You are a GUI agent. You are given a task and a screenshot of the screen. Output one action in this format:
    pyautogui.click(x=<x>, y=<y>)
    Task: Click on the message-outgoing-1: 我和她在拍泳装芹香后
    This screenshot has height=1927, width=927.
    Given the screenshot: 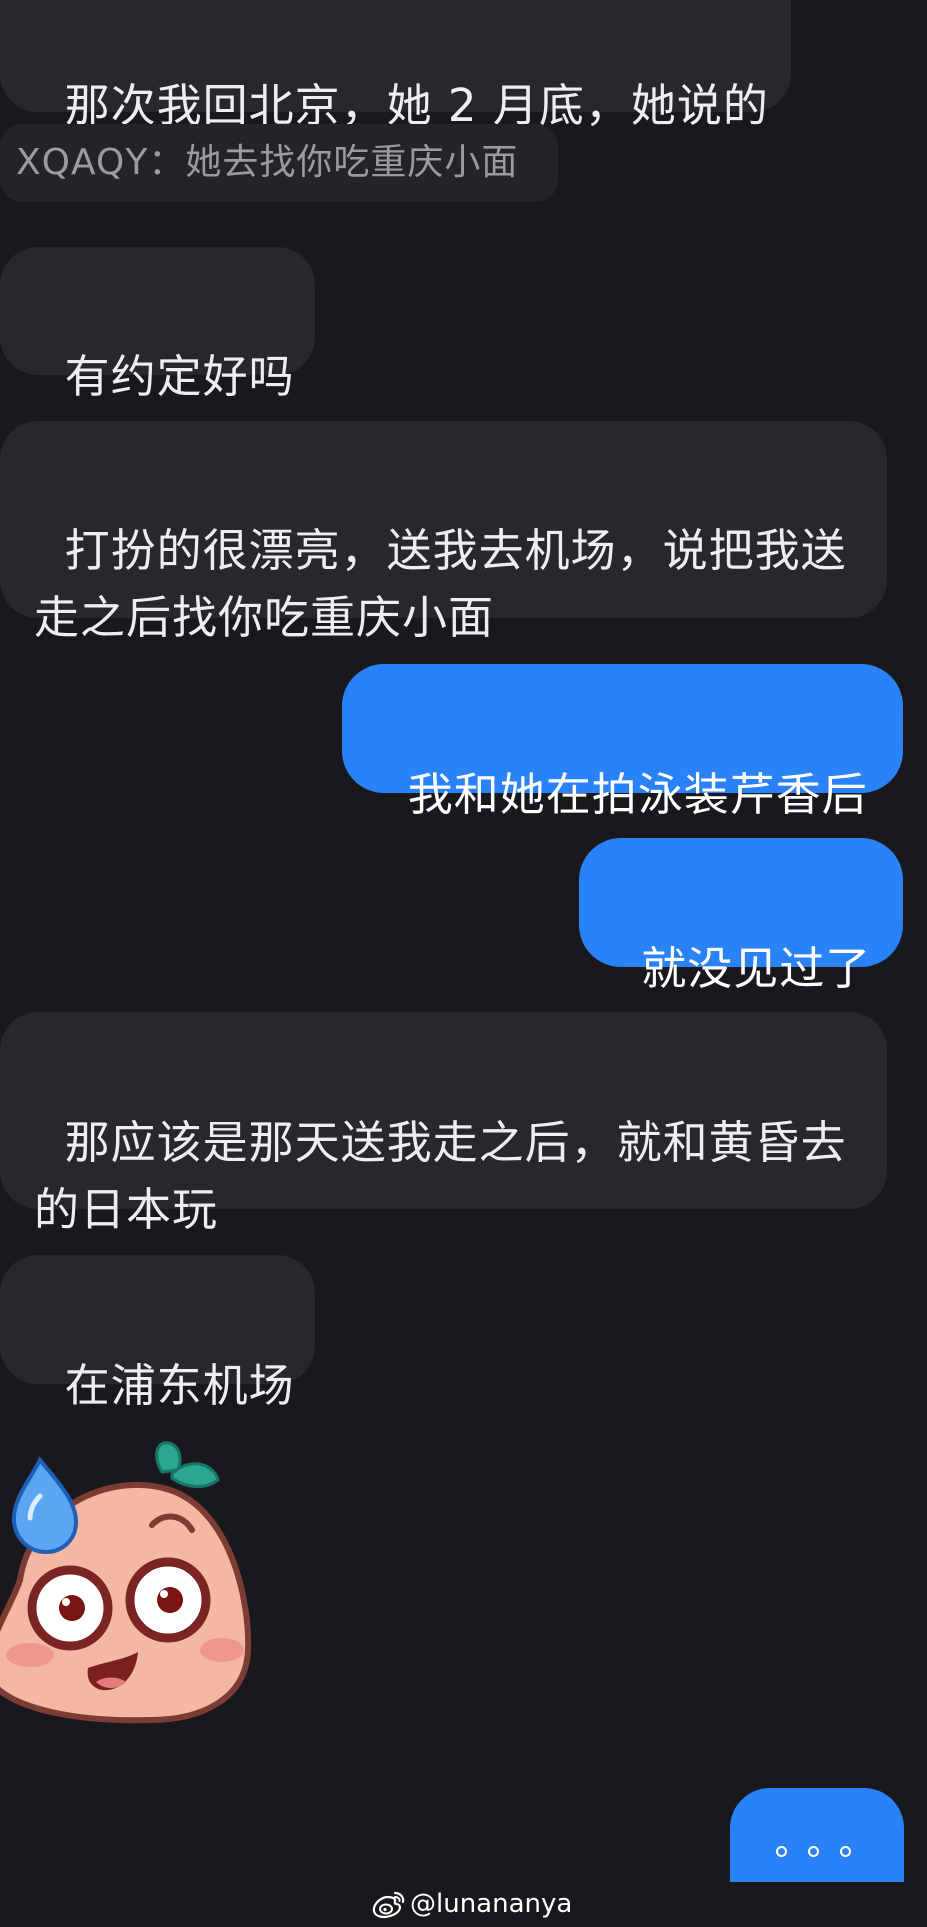 What is the action you would take?
    pyautogui.click(x=622, y=742)
    